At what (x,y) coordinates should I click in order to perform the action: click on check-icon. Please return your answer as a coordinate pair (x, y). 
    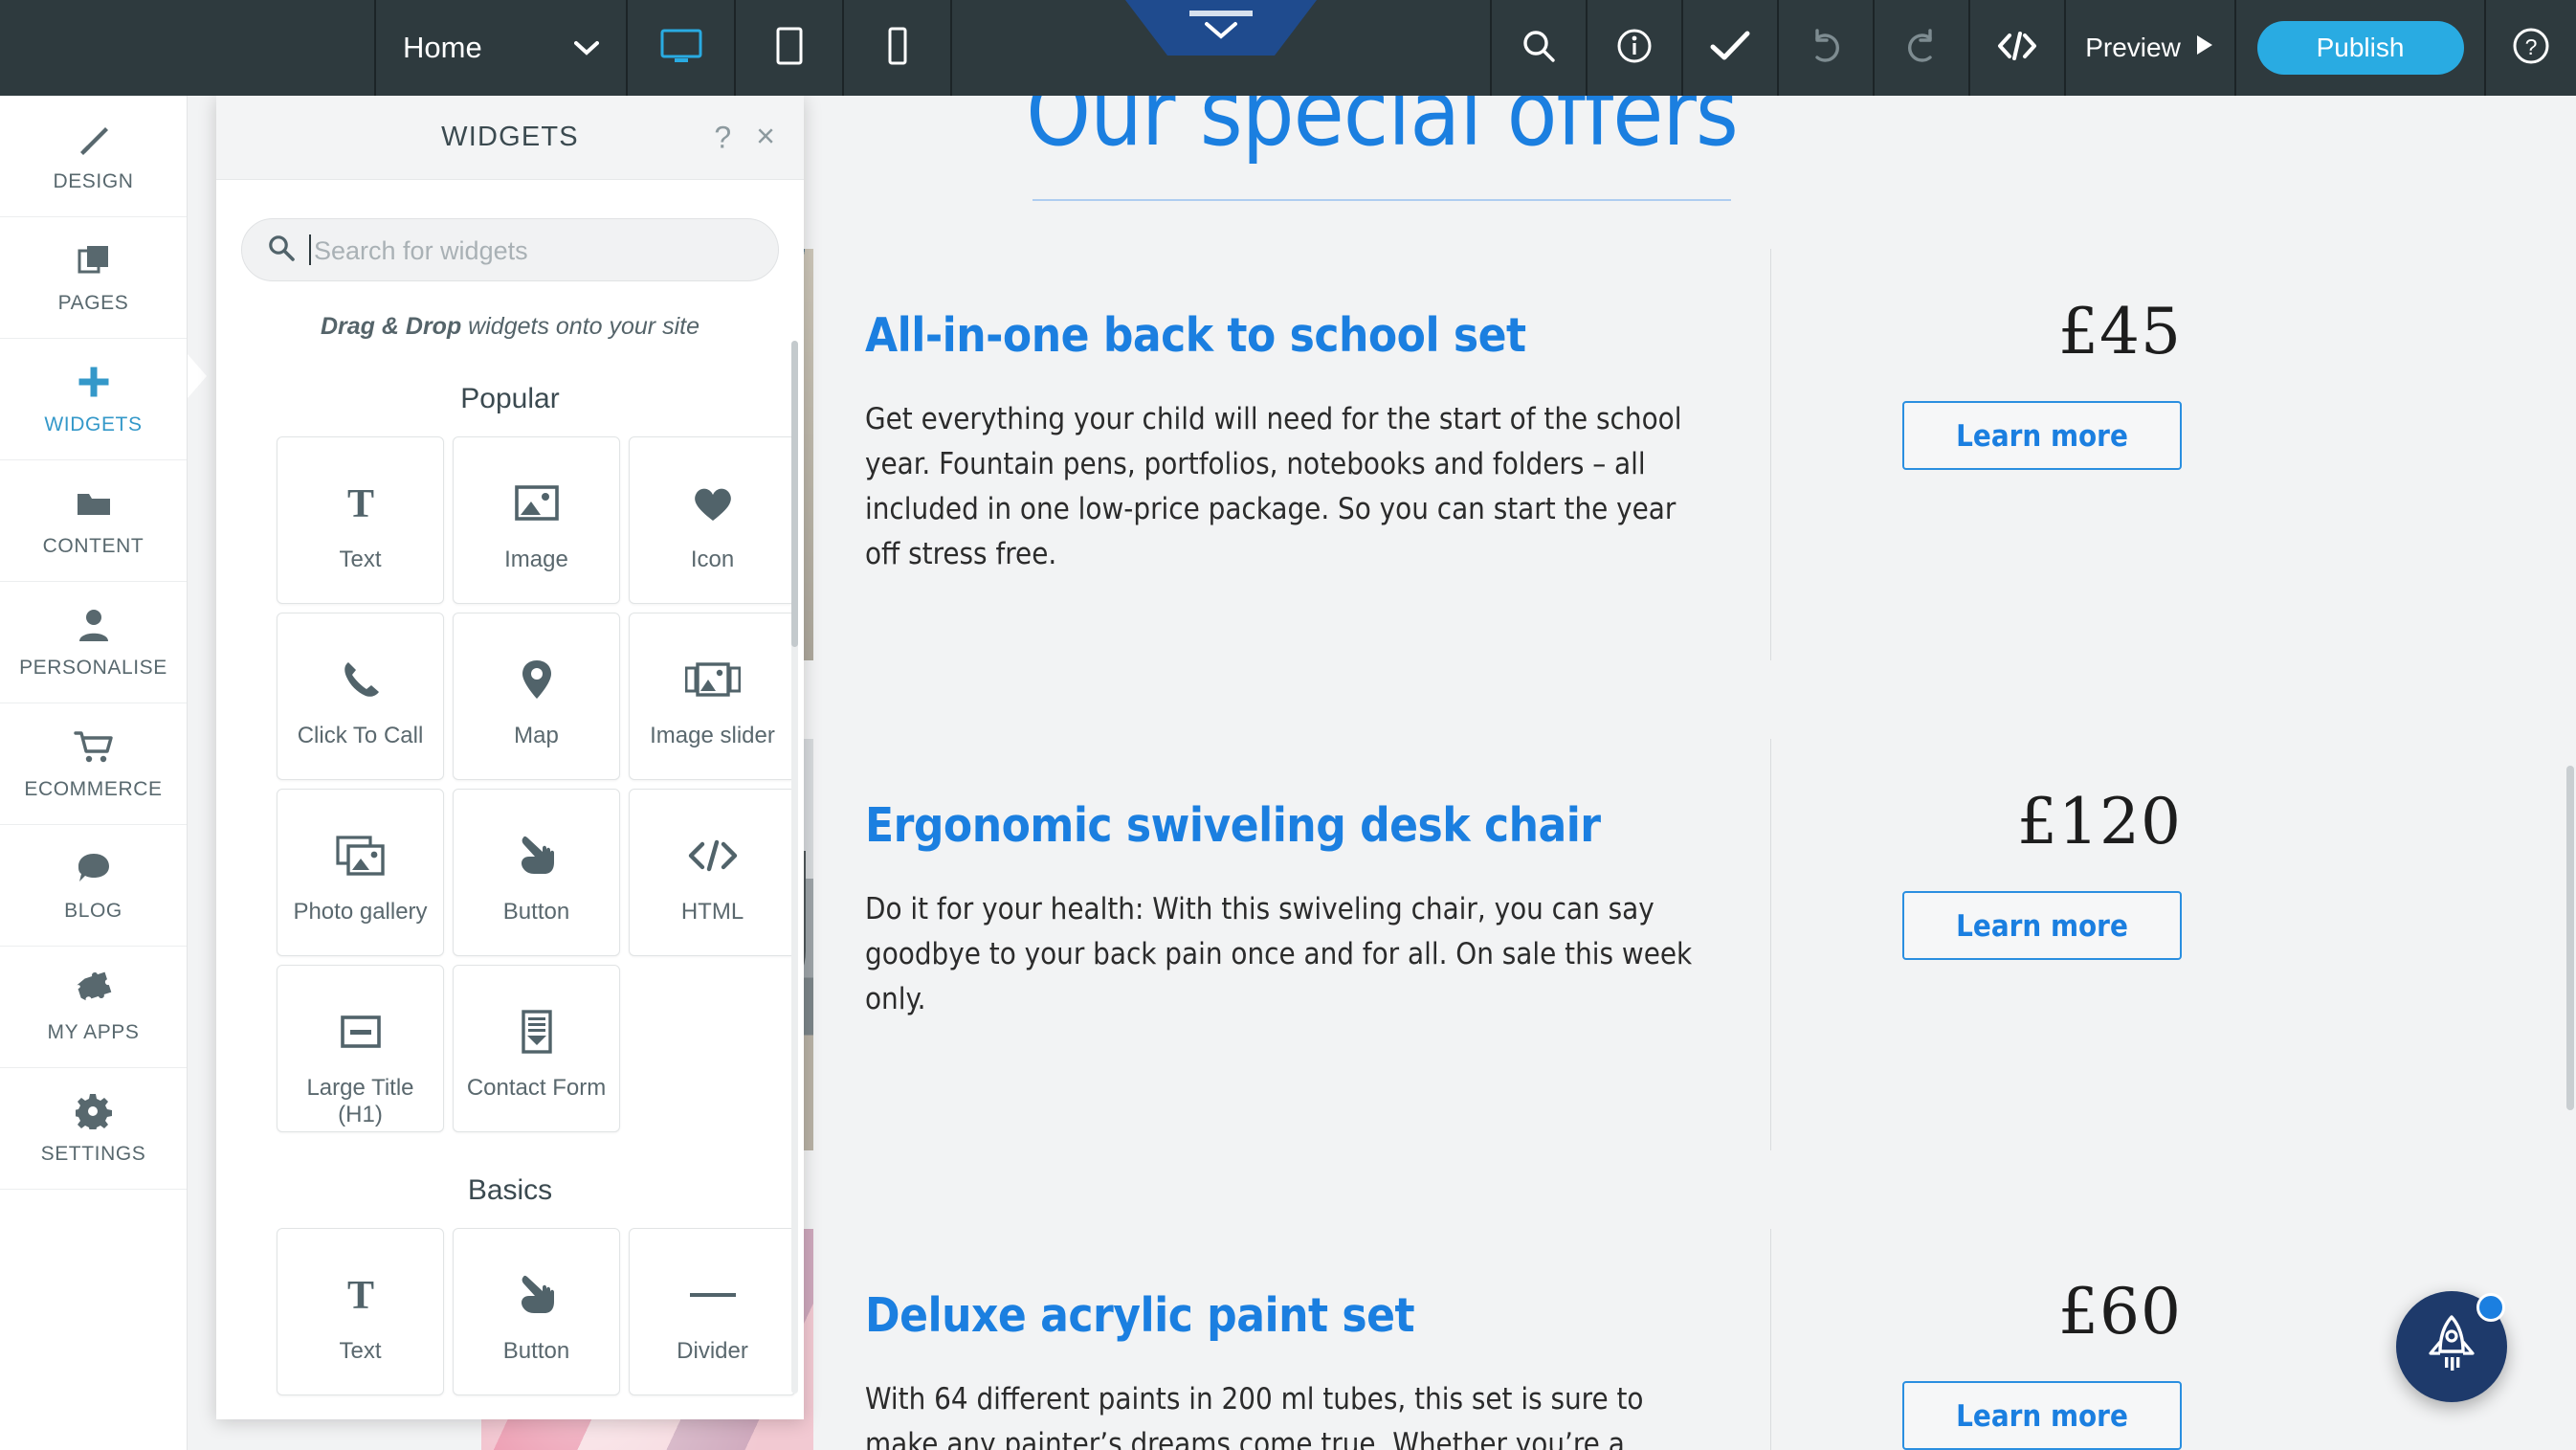
    Looking at the image, I should click on (1730, 48).